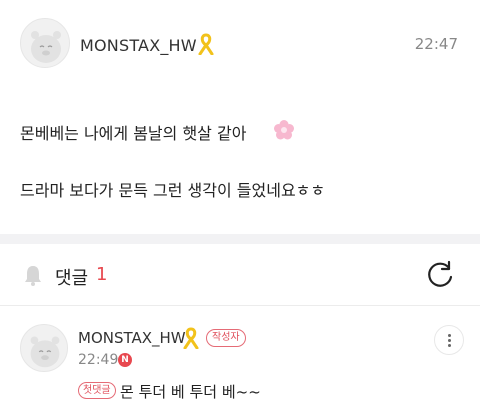 This screenshot has width=480, height=420. What do you see at coordinates (125, 360) in the screenshot?
I see `new-badge: N` at bounding box center [125, 360].